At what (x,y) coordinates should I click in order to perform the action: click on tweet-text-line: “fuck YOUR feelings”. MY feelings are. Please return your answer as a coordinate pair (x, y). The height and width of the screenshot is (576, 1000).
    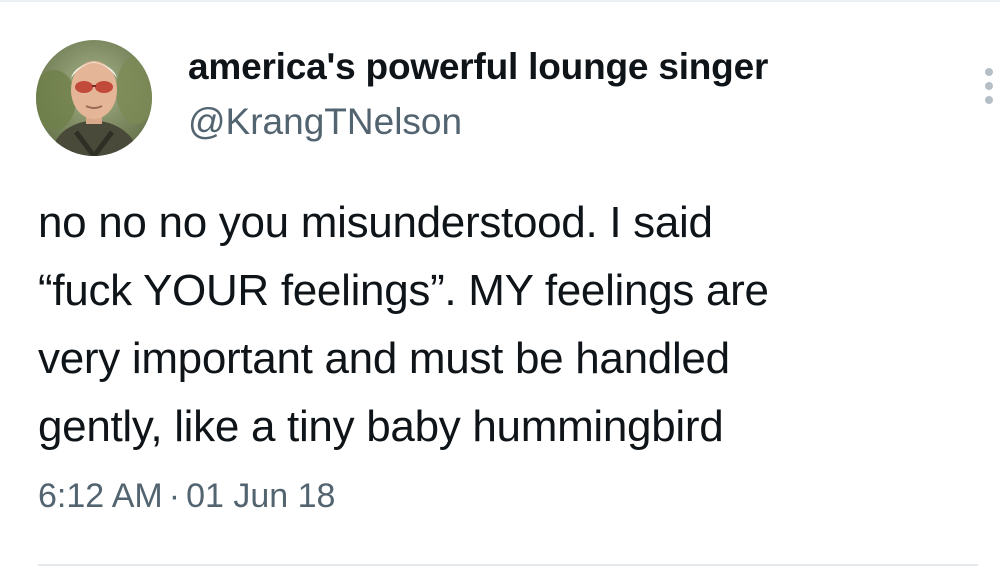
    Looking at the image, I should click on (403, 290).